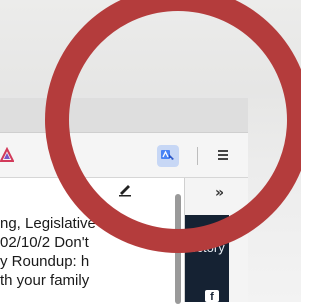 The image size is (320, 307). What do you see at coordinates (212, 296) in the screenshot?
I see `facebook-icon: f` at bounding box center [212, 296].